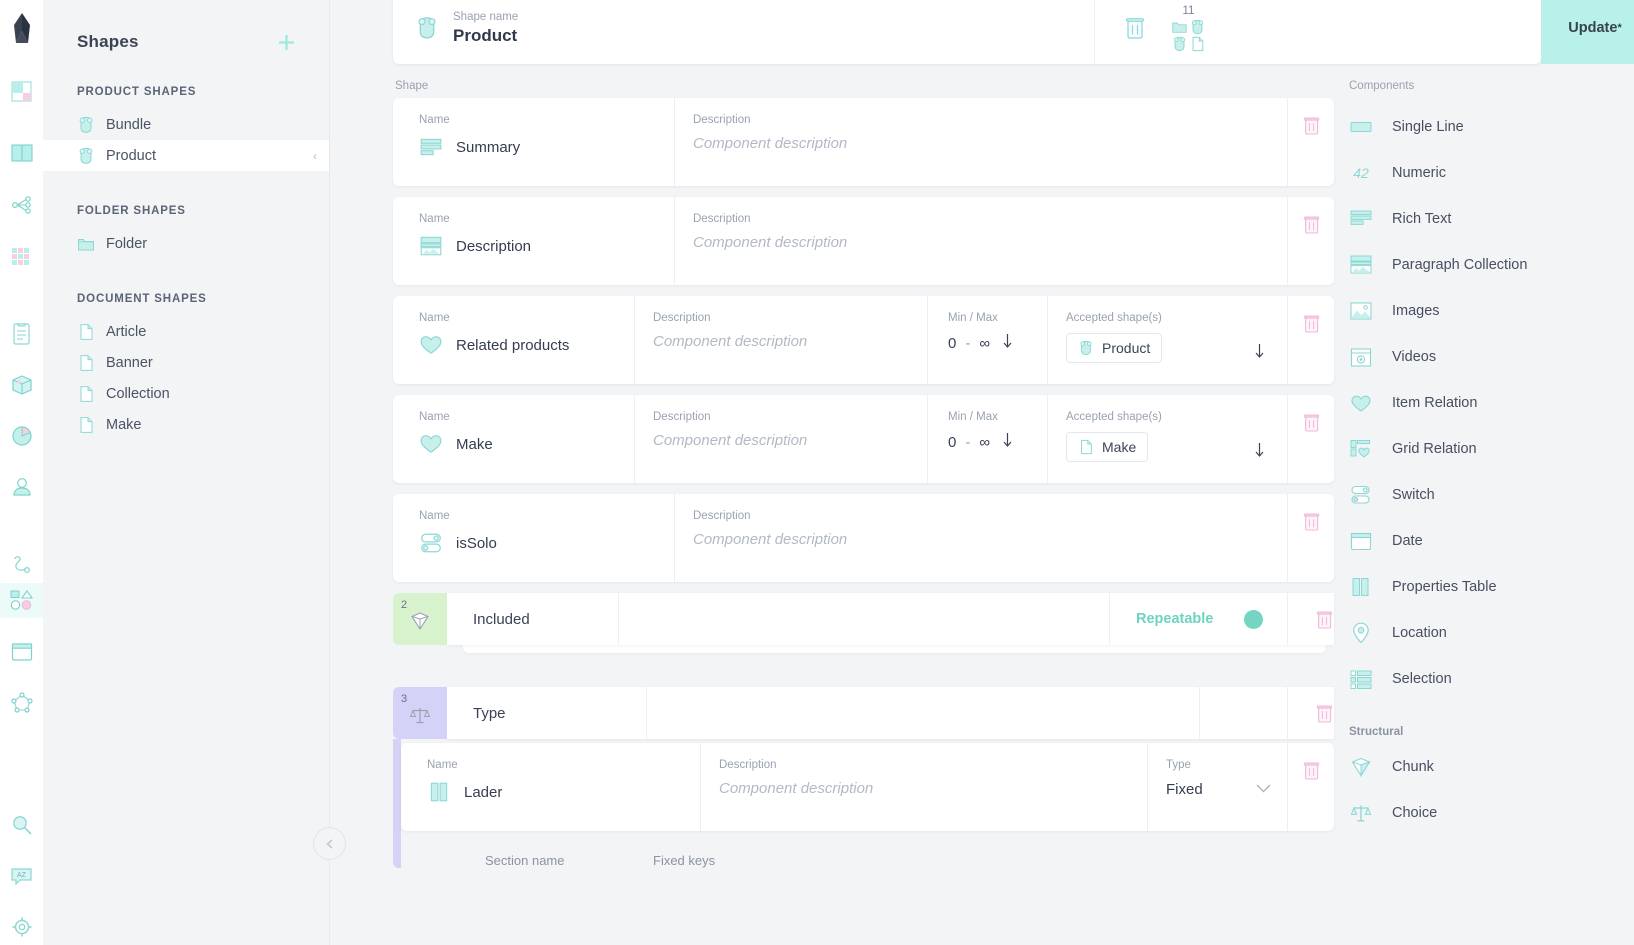 Image resolution: width=1634 pixels, height=945 pixels. What do you see at coordinates (21, 702) in the screenshot?
I see `rail-item-topic-graph` at bounding box center [21, 702].